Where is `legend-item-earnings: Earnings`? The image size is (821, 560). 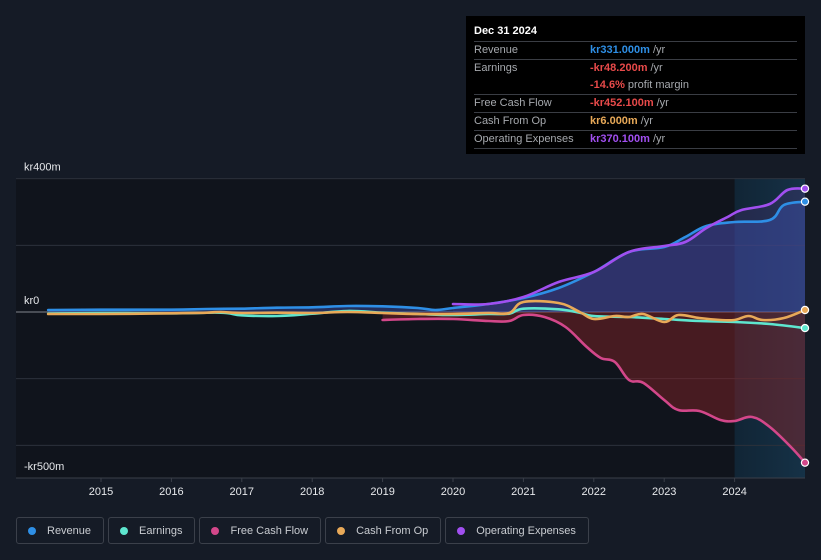 legend-item-earnings: Earnings is located at coordinates (152, 530).